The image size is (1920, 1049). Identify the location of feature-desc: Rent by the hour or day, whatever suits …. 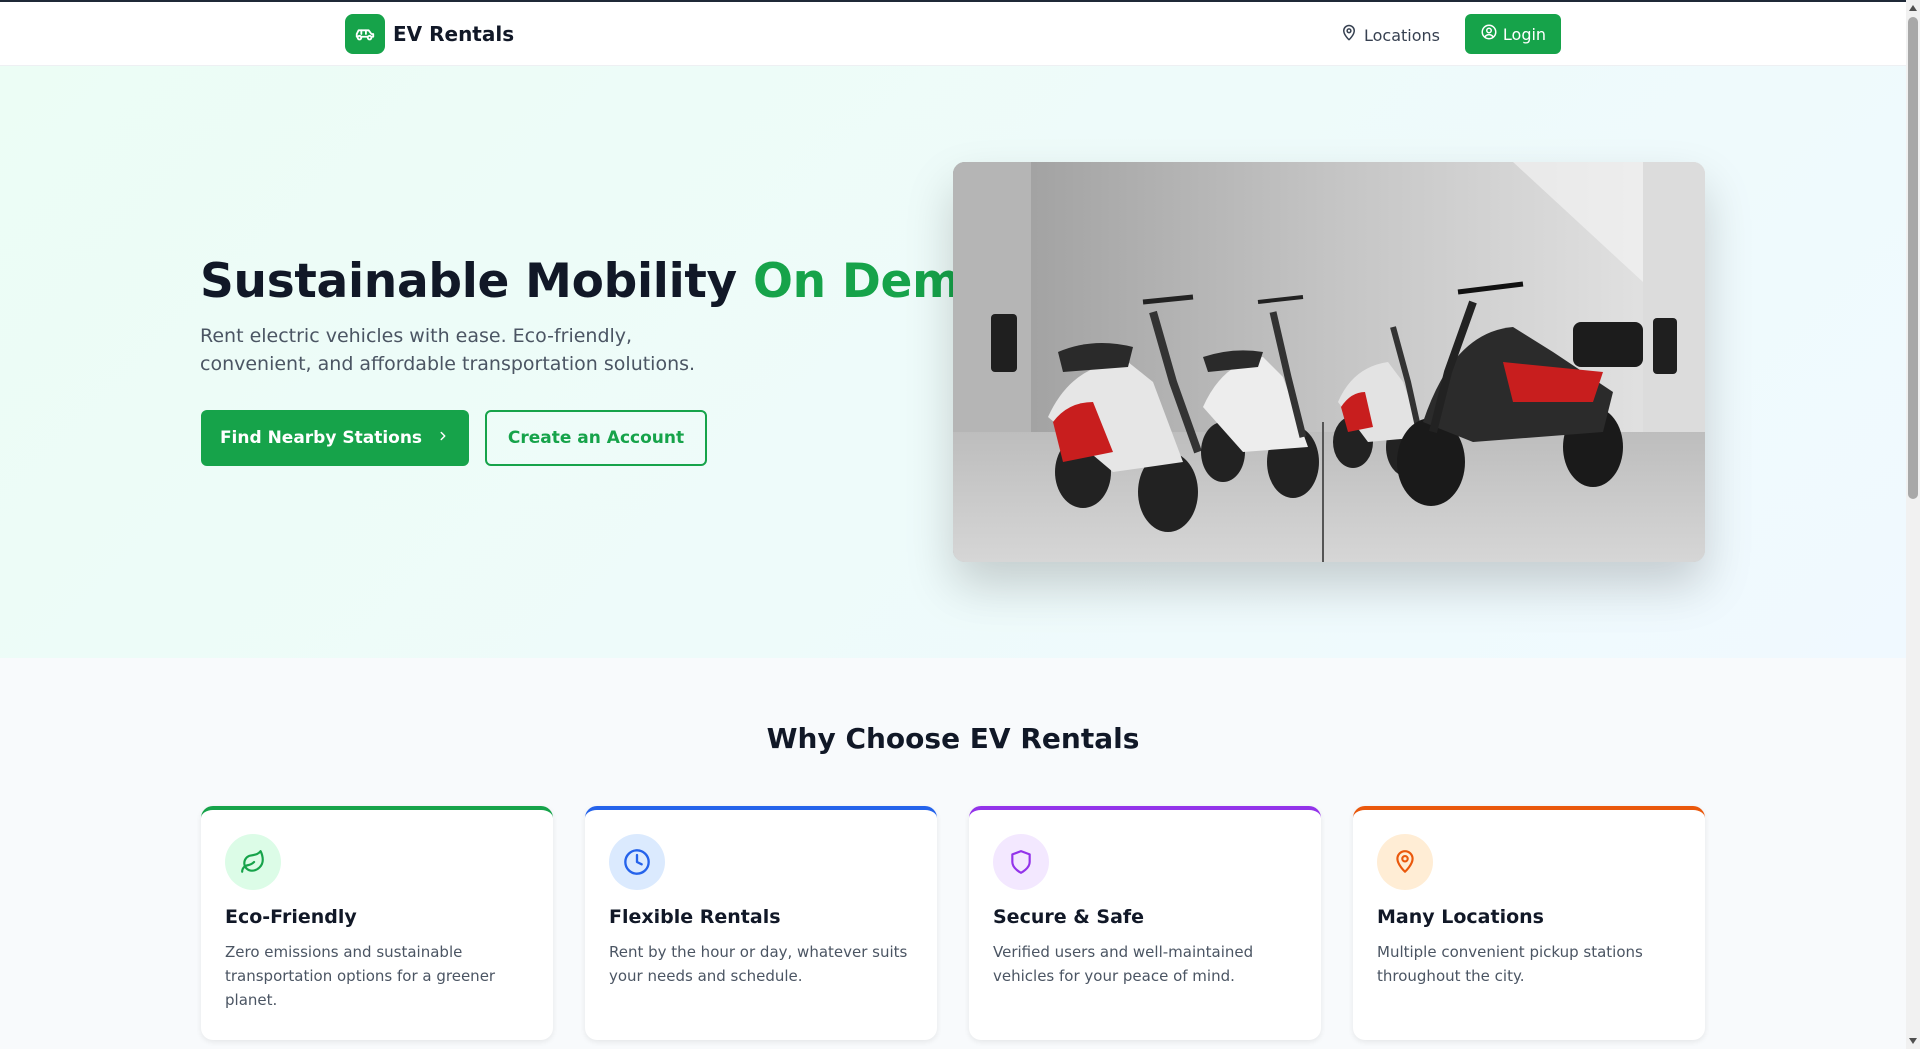
(758, 964).